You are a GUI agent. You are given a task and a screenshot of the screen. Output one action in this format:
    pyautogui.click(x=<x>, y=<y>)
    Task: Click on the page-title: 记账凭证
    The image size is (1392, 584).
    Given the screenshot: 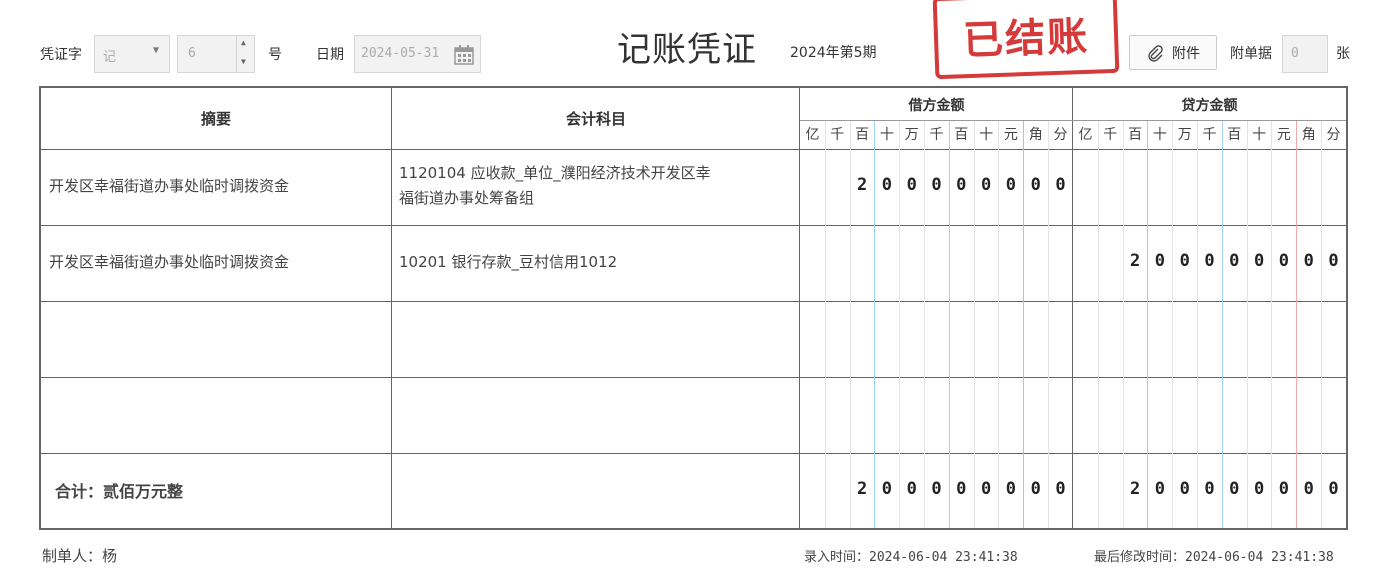 What is the action you would take?
    pyautogui.click(x=687, y=50)
    